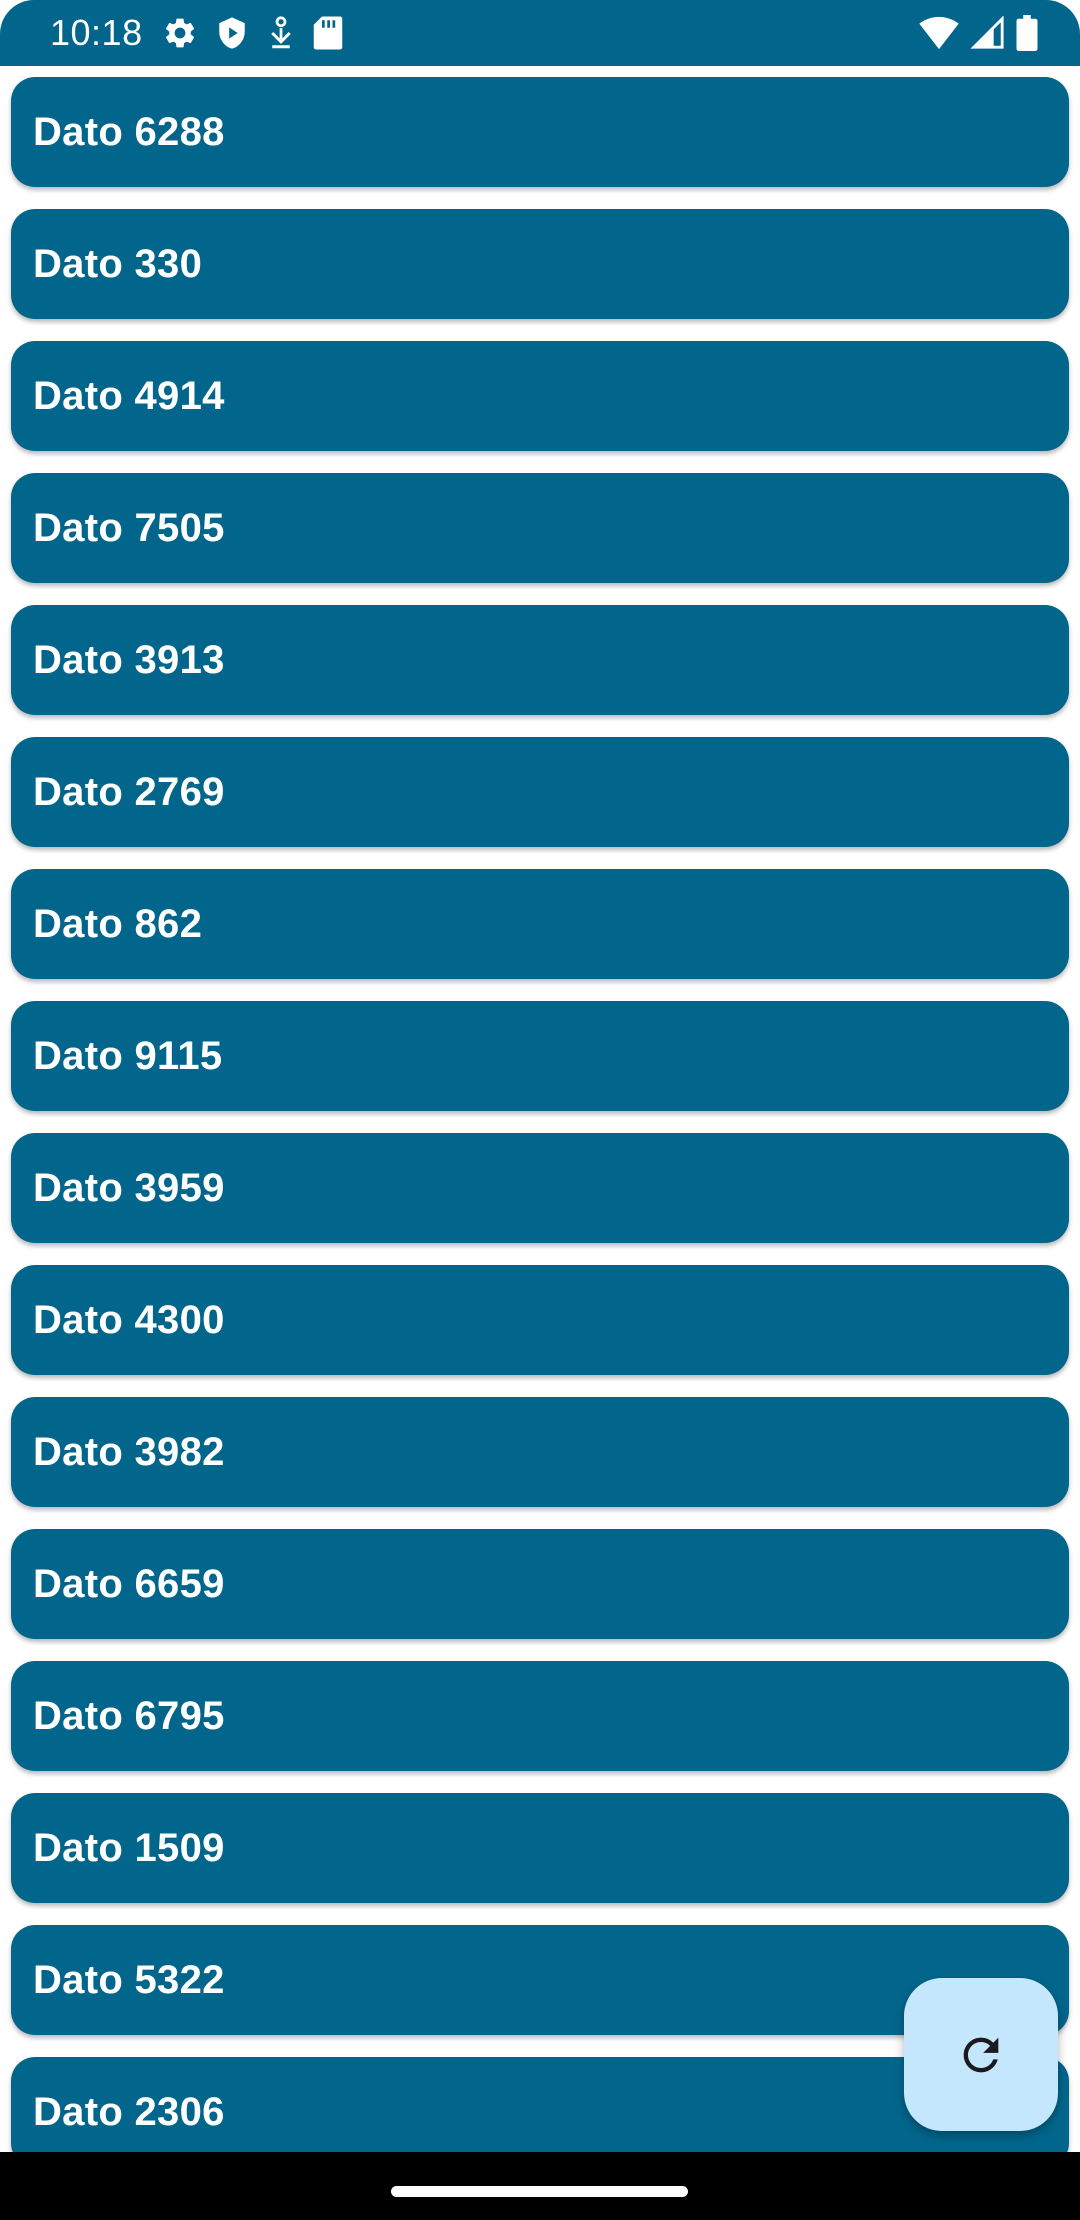 The height and width of the screenshot is (2220, 1080). Describe the element at coordinates (540, 33) in the screenshot. I see `status-bar: 10:18` at that location.